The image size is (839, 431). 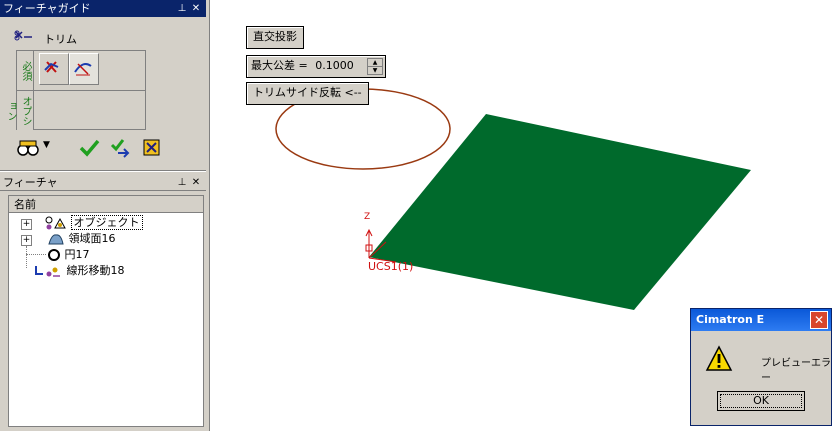 What do you see at coordinates (761, 401) in the screenshot?
I see `ok-button: OK` at bounding box center [761, 401].